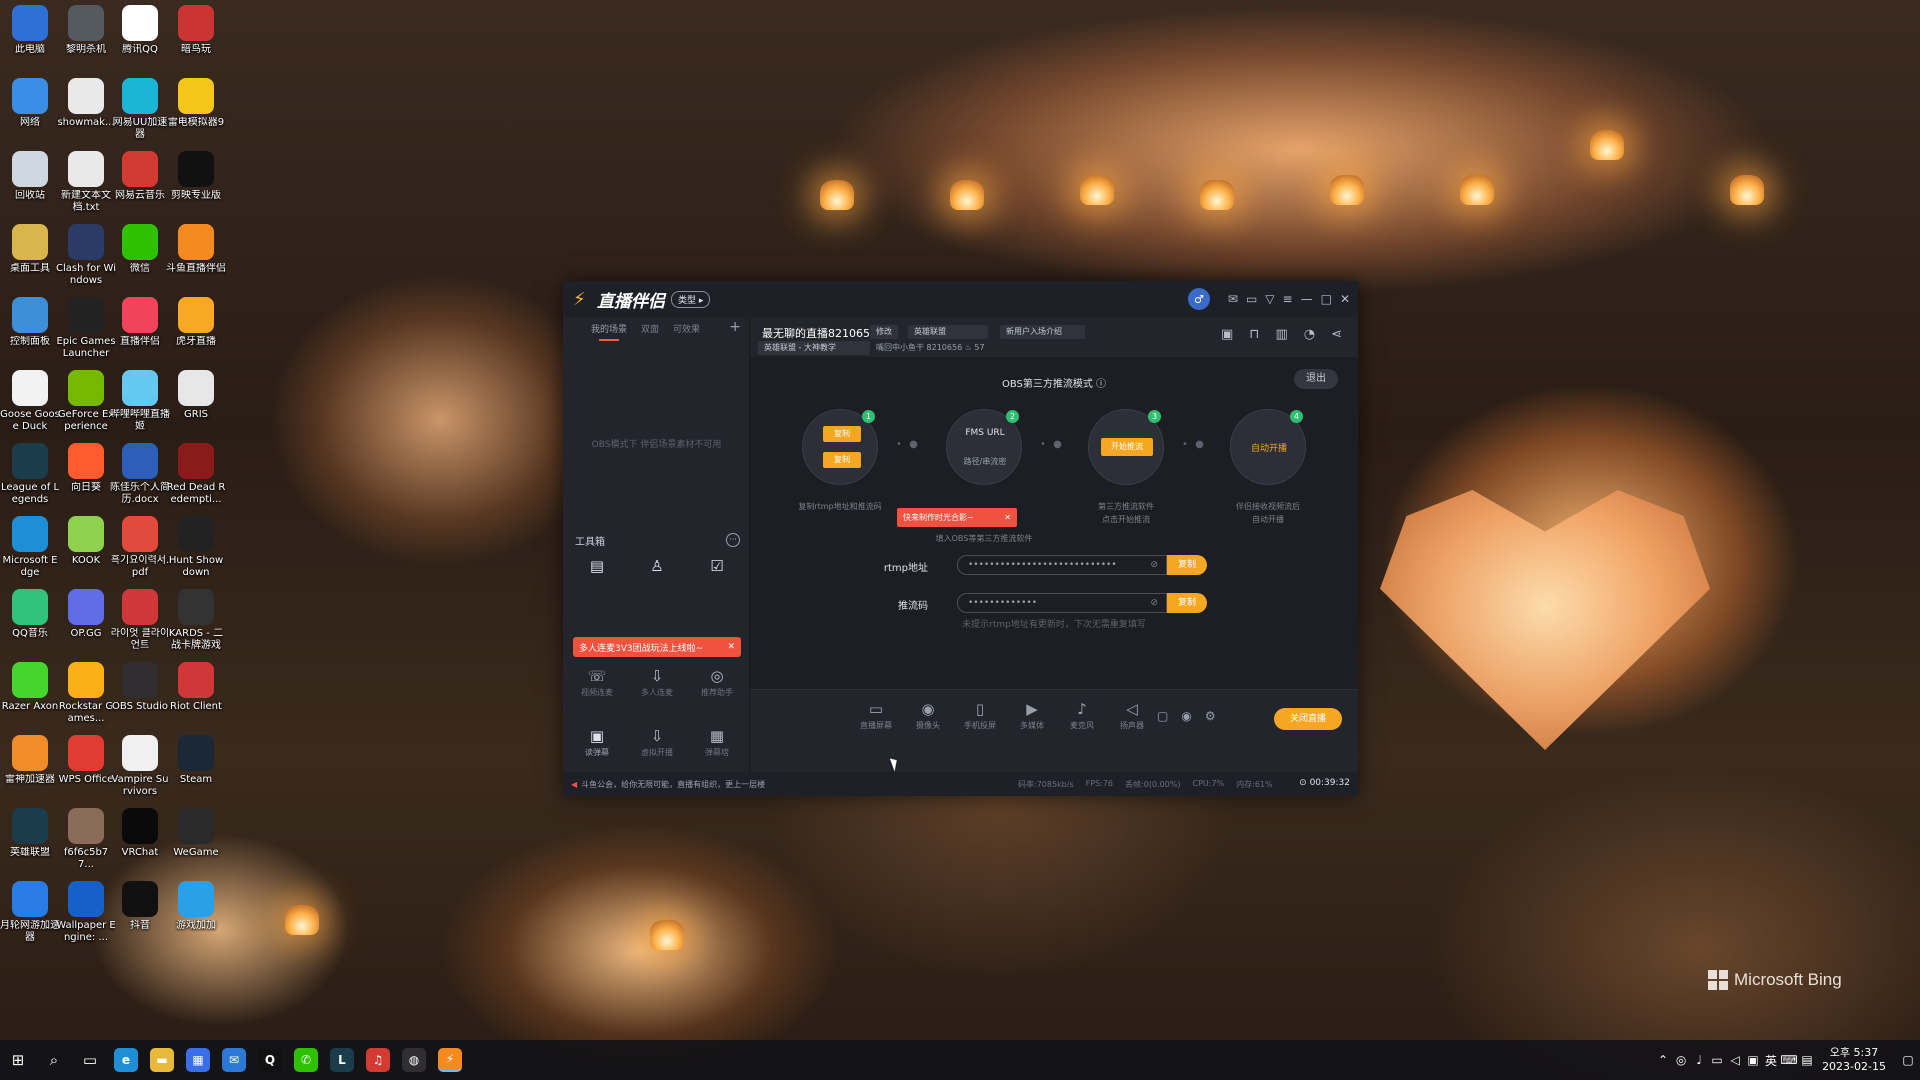 This screenshot has height=1080, width=1920. Describe the element at coordinates (733, 540) in the screenshot. I see `toolbox-more-icon: ···` at that location.